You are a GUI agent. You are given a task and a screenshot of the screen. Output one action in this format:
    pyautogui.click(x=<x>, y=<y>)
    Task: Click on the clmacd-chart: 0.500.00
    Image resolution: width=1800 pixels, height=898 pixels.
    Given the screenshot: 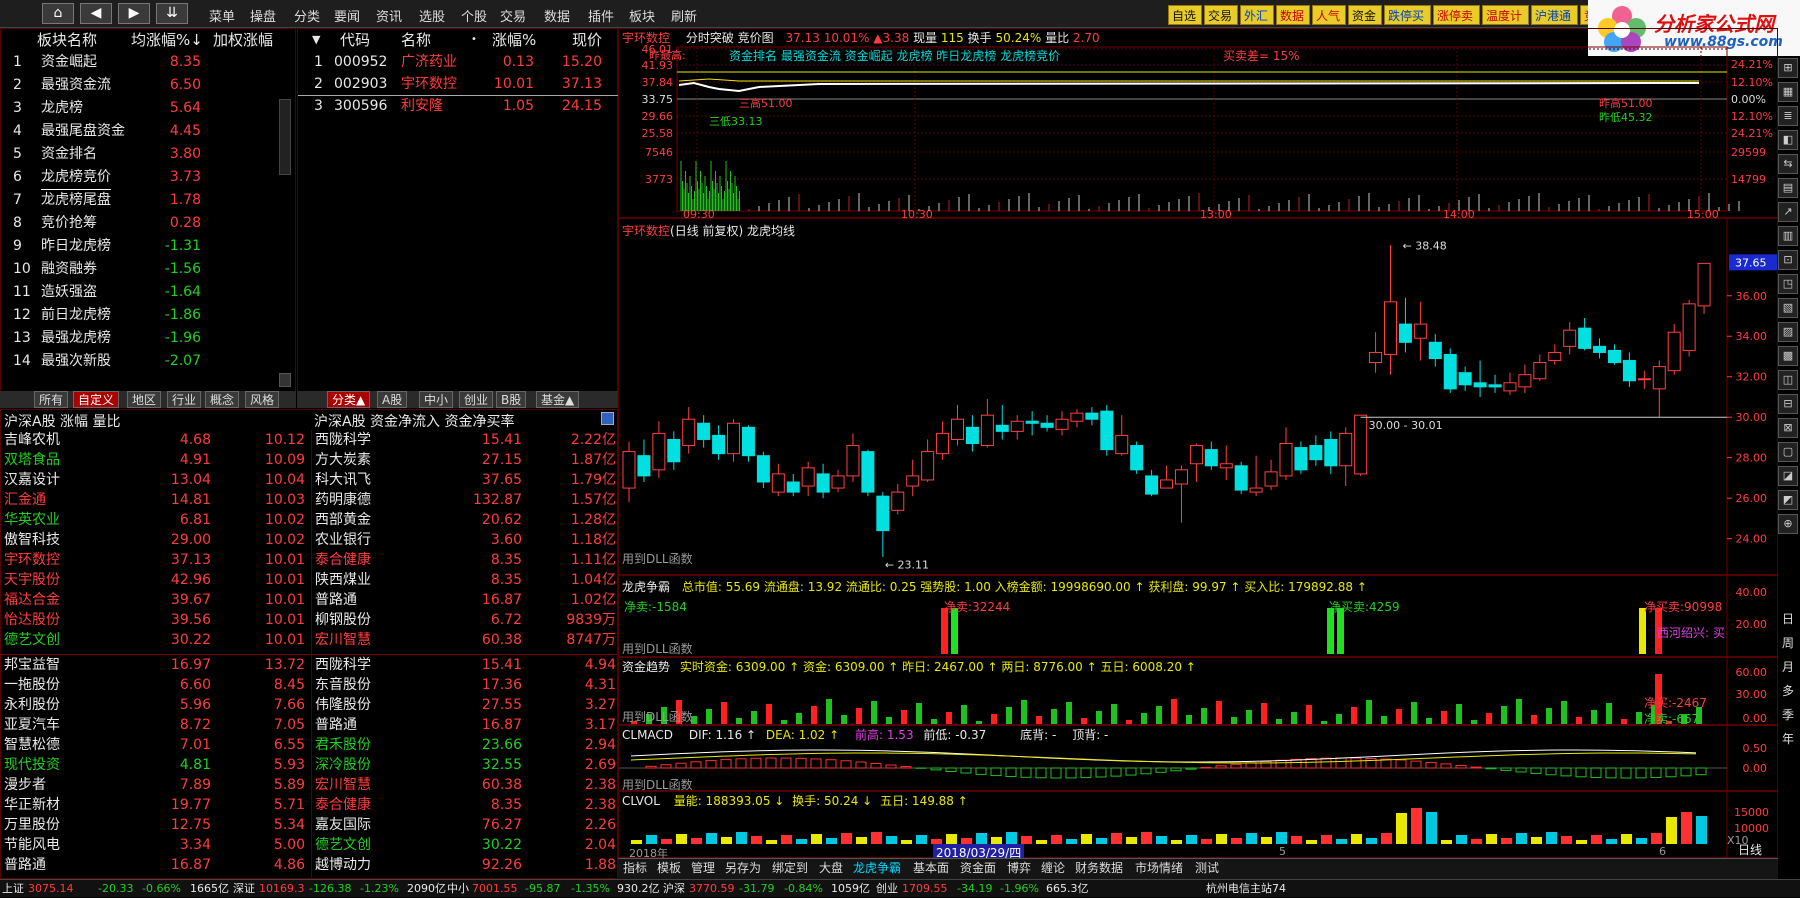 What is the action you would take?
    pyautogui.click(x=1199, y=759)
    